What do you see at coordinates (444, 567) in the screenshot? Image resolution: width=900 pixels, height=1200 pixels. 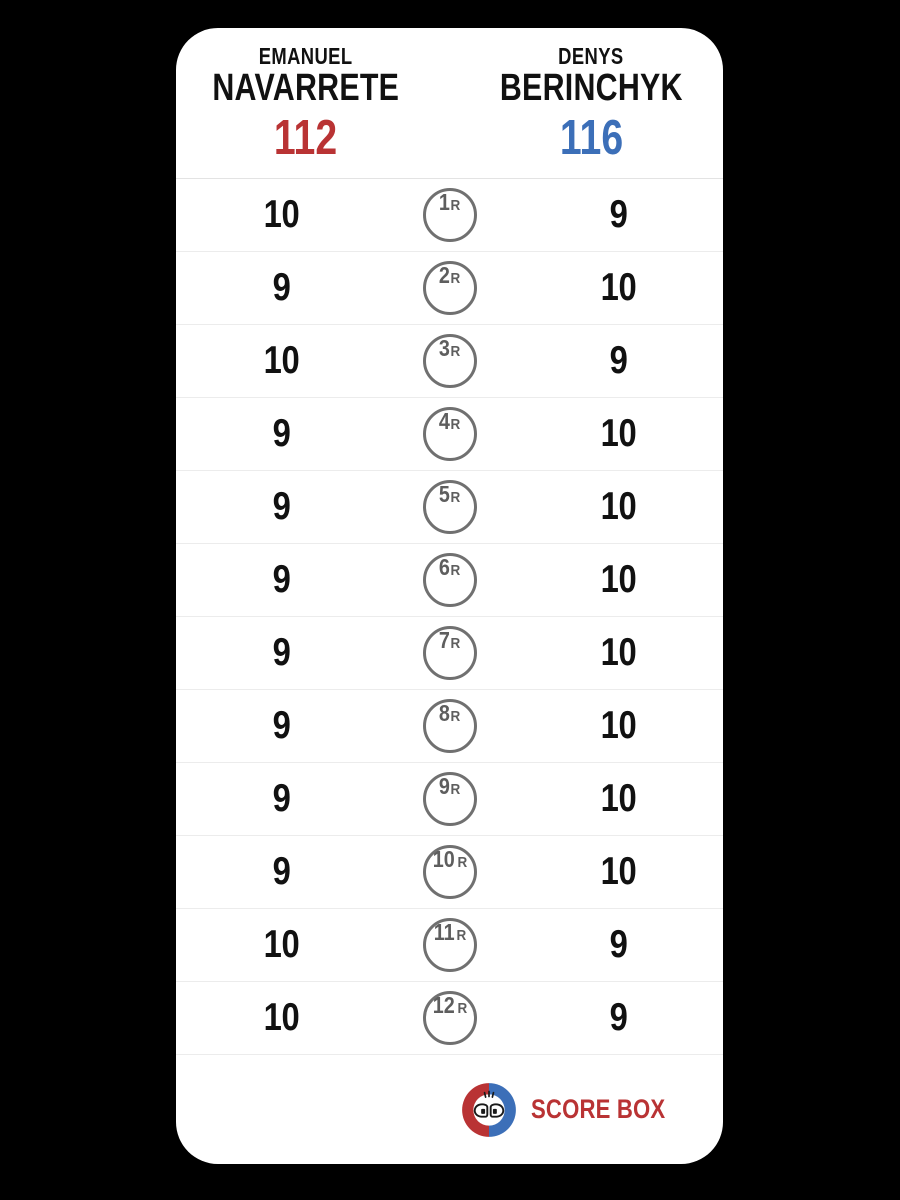 I see `round-number: 6` at bounding box center [444, 567].